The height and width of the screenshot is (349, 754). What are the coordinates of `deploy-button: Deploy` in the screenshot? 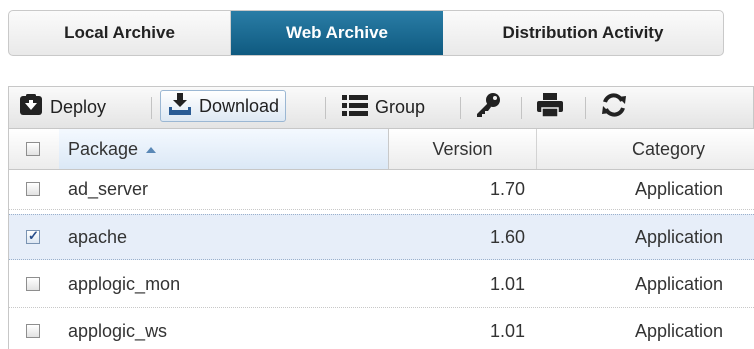 It's located at (62, 107).